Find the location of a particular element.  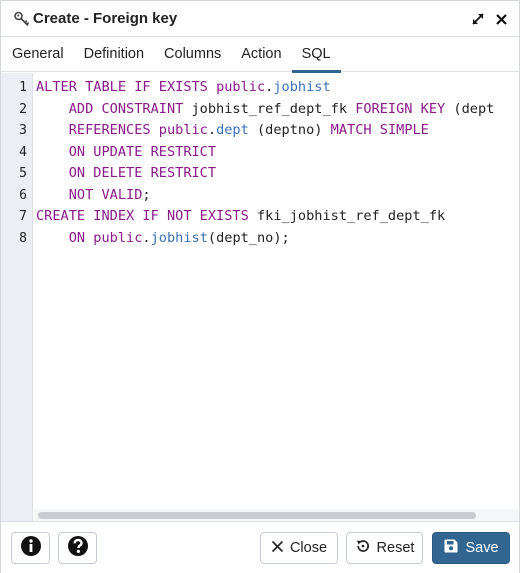

code-line: ON DELETE RESTRICT is located at coordinates (277, 174).